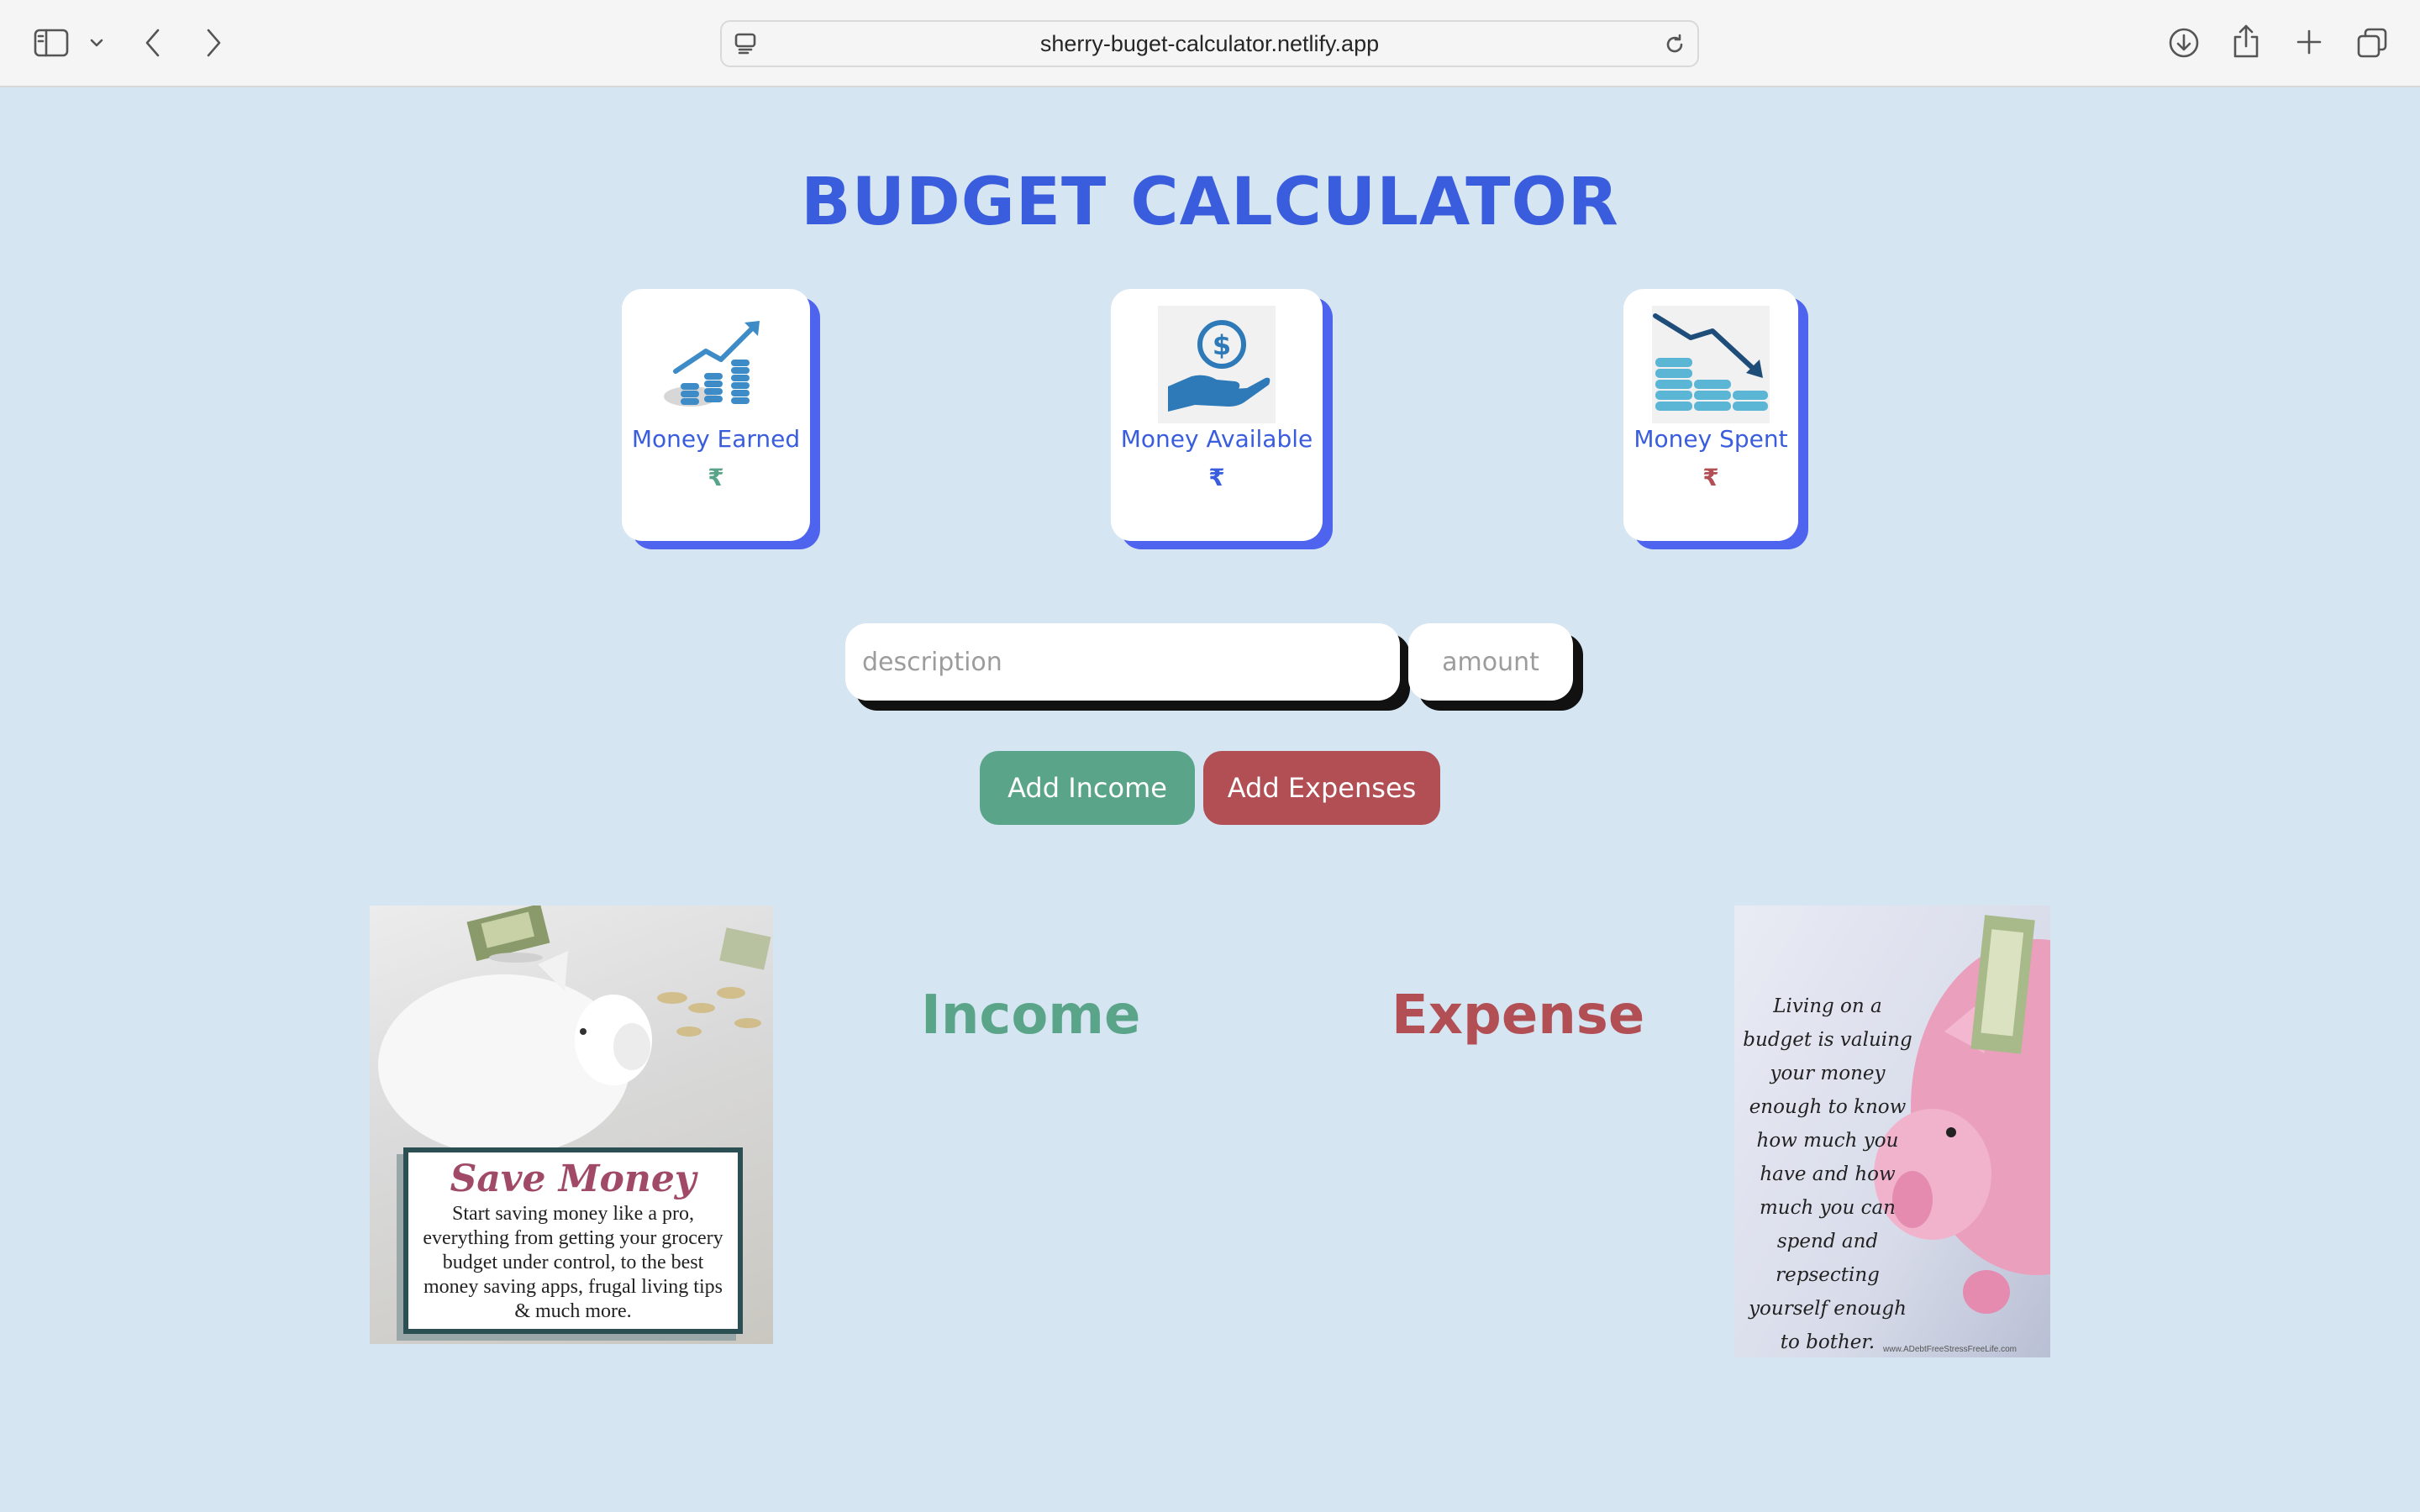 The width and height of the screenshot is (2420, 1512). What do you see at coordinates (573, 1179) in the screenshot?
I see `save-money-heading: Save Money` at bounding box center [573, 1179].